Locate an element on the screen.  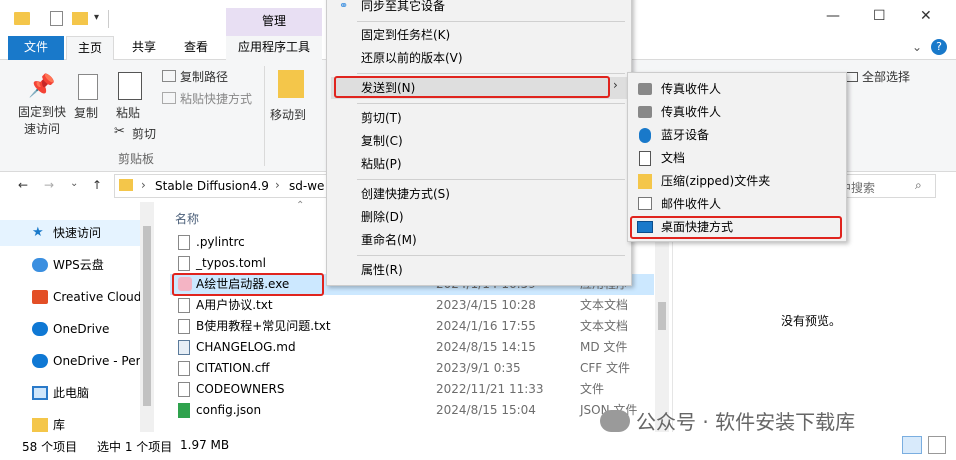
scissors-icon: ✂ is located at coordinates (119, 131).